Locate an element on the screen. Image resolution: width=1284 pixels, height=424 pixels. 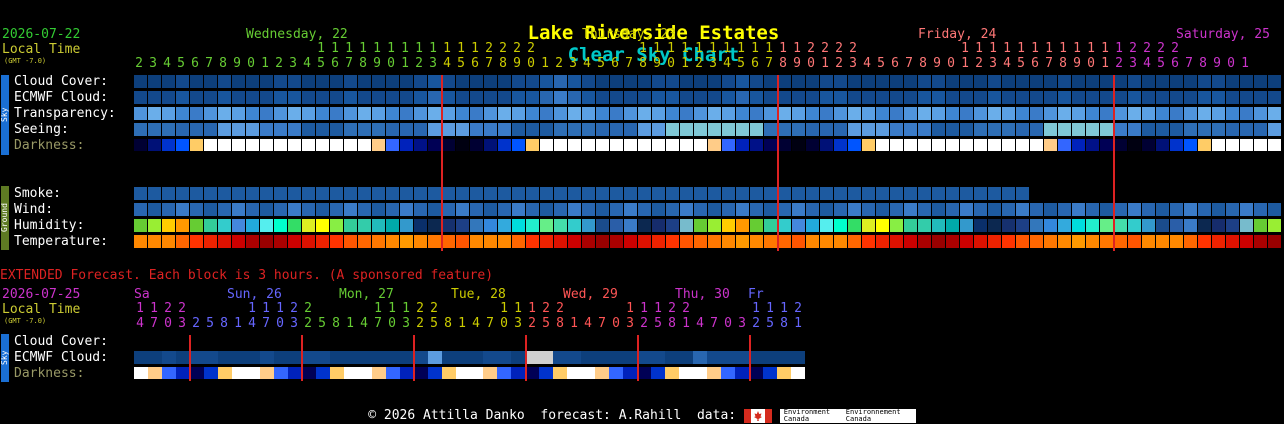
ext-row-label-ecmwf-cloud: ECMWF Cloud: is located at coordinates (61, 357).